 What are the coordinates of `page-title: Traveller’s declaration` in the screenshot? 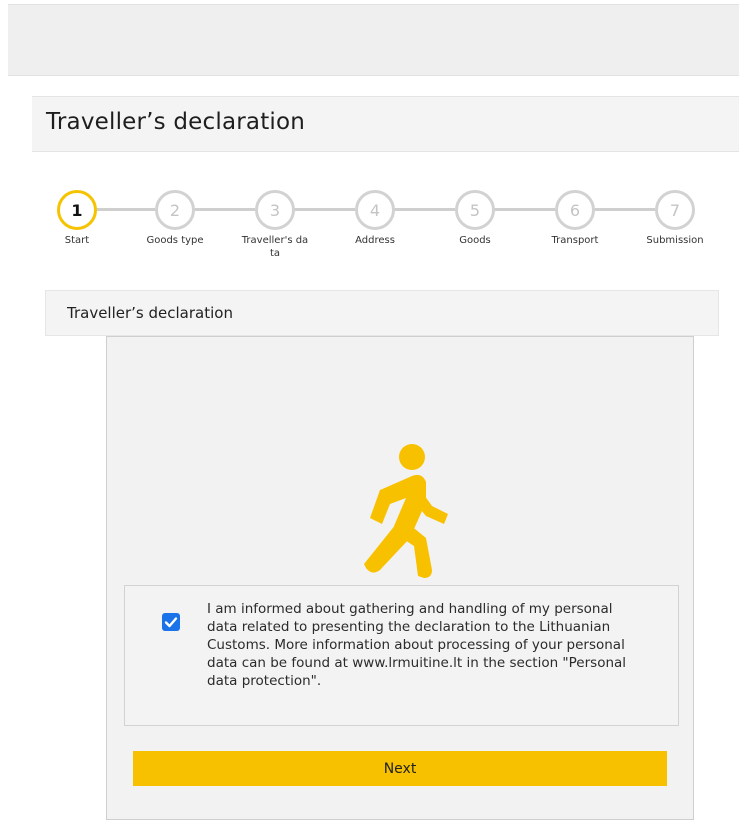 It's located at (176, 122).